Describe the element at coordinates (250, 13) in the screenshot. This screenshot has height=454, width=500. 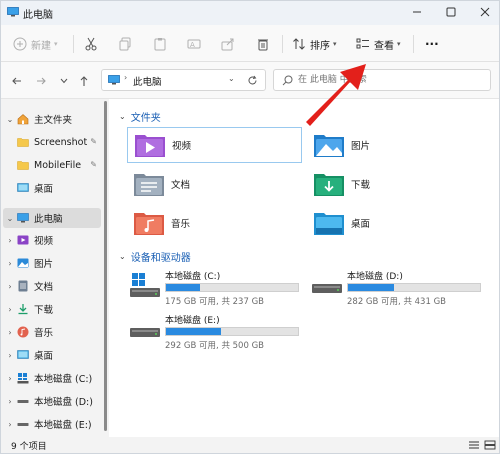
I see `title-bar: 此电脑` at that location.